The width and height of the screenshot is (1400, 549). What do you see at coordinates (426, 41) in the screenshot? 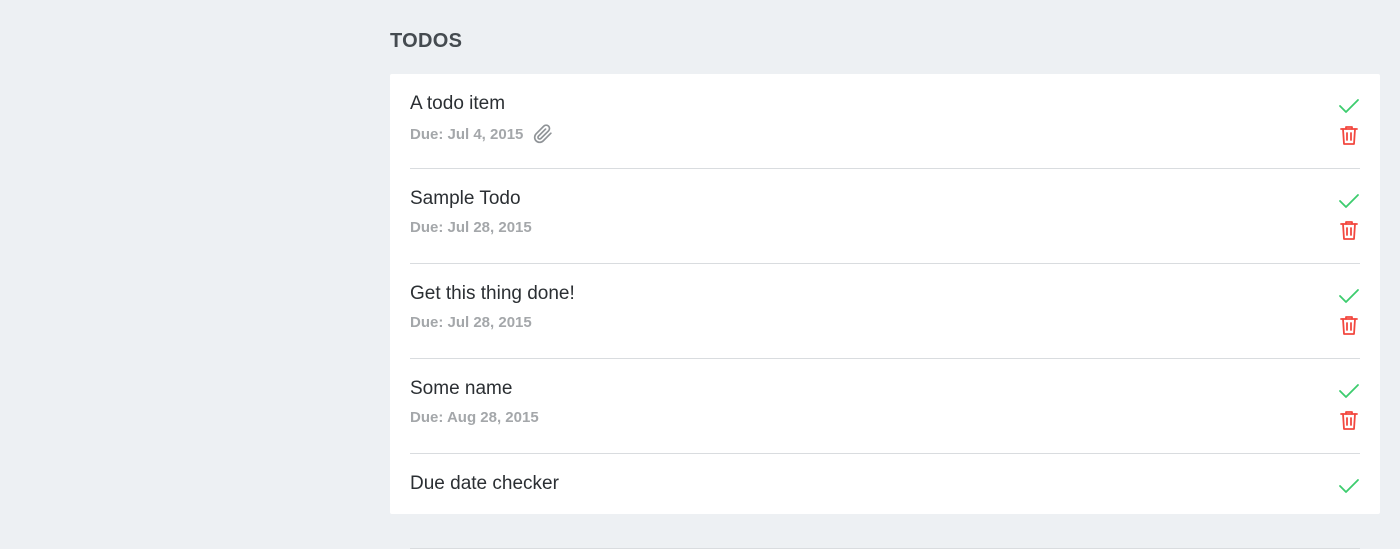
I see `section-title: TODOS` at bounding box center [426, 41].